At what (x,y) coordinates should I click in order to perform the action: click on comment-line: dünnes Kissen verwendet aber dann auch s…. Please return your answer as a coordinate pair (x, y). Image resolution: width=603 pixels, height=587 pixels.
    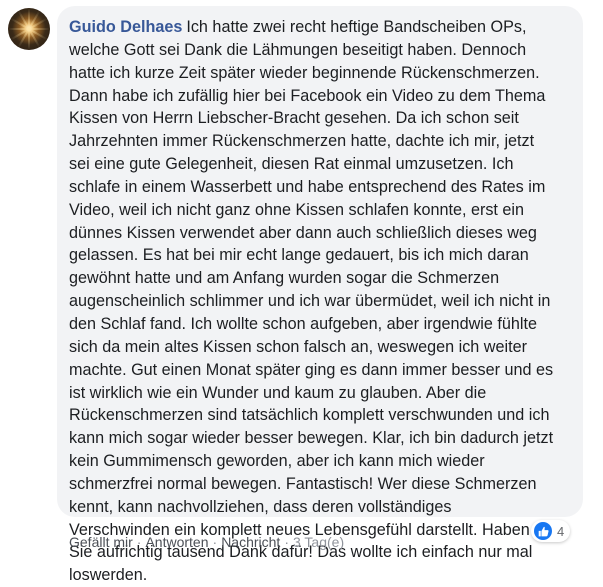
    Looking at the image, I should click on (303, 232).